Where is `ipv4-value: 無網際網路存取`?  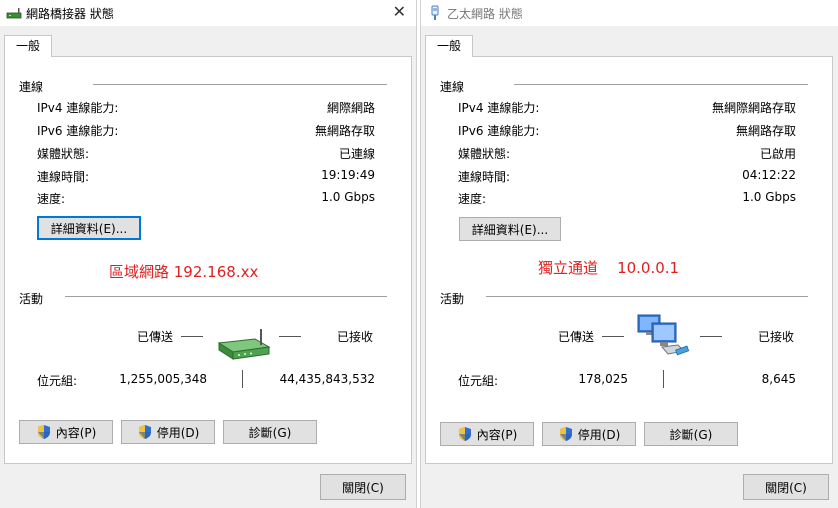 ipv4-value: 無網際網路存取 is located at coordinates (753, 108).